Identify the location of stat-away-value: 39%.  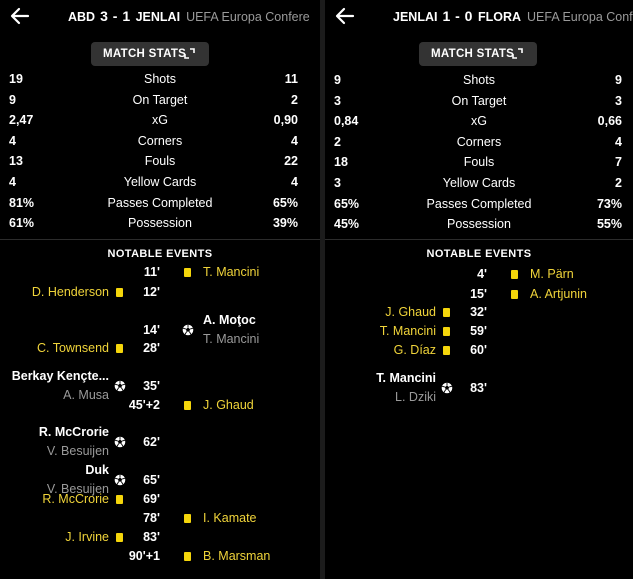
(285, 223).